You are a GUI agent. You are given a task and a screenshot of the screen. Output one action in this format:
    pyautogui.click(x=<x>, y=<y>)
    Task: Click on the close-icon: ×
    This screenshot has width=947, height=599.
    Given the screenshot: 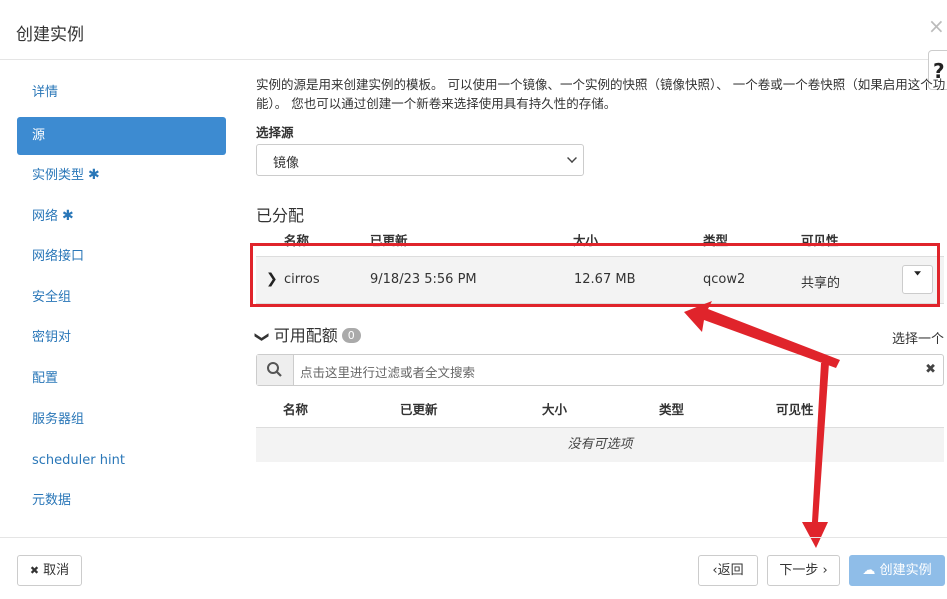 What is the action you would take?
    pyautogui.click(x=936, y=26)
    